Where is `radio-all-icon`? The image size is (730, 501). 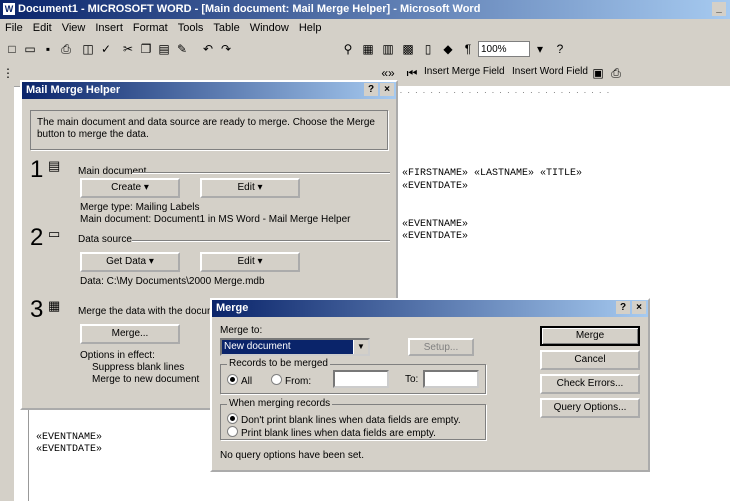
radio-all-icon is located at coordinates (232, 379).